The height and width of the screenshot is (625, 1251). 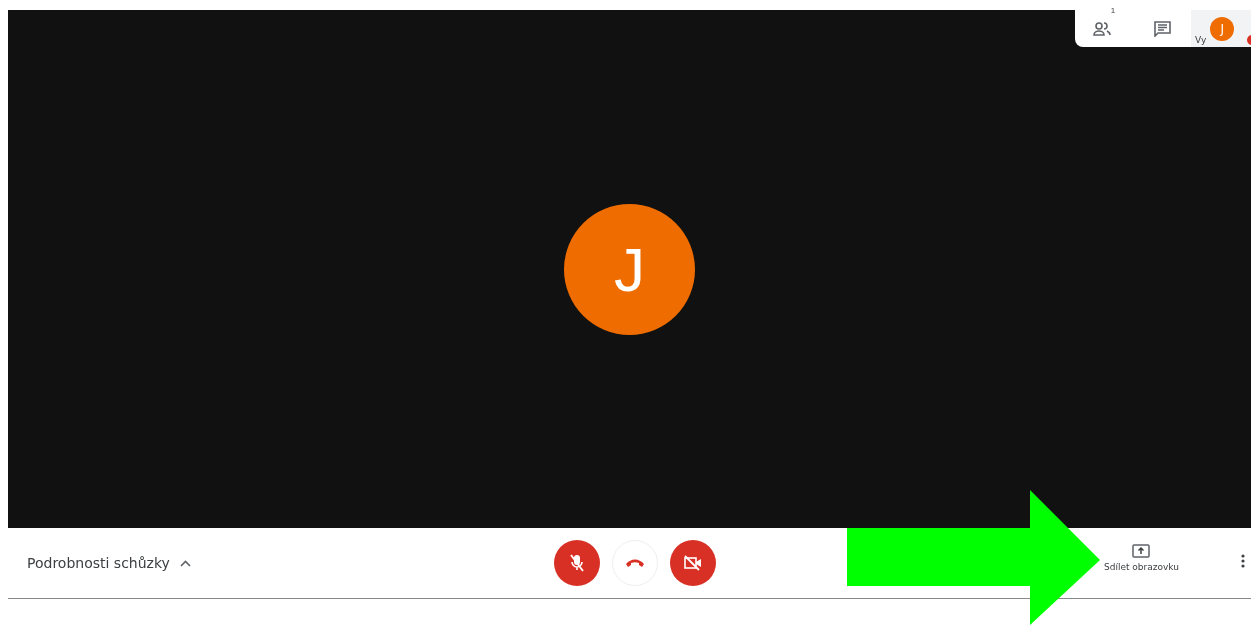 What do you see at coordinates (185, 563) in the screenshot?
I see `chevron-icon` at bounding box center [185, 563].